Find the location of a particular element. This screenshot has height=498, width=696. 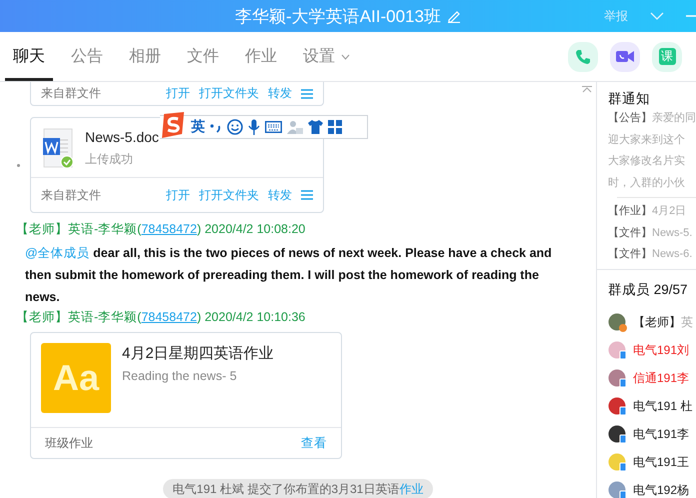

member-item: 电气191王 is located at coordinates (646, 462).